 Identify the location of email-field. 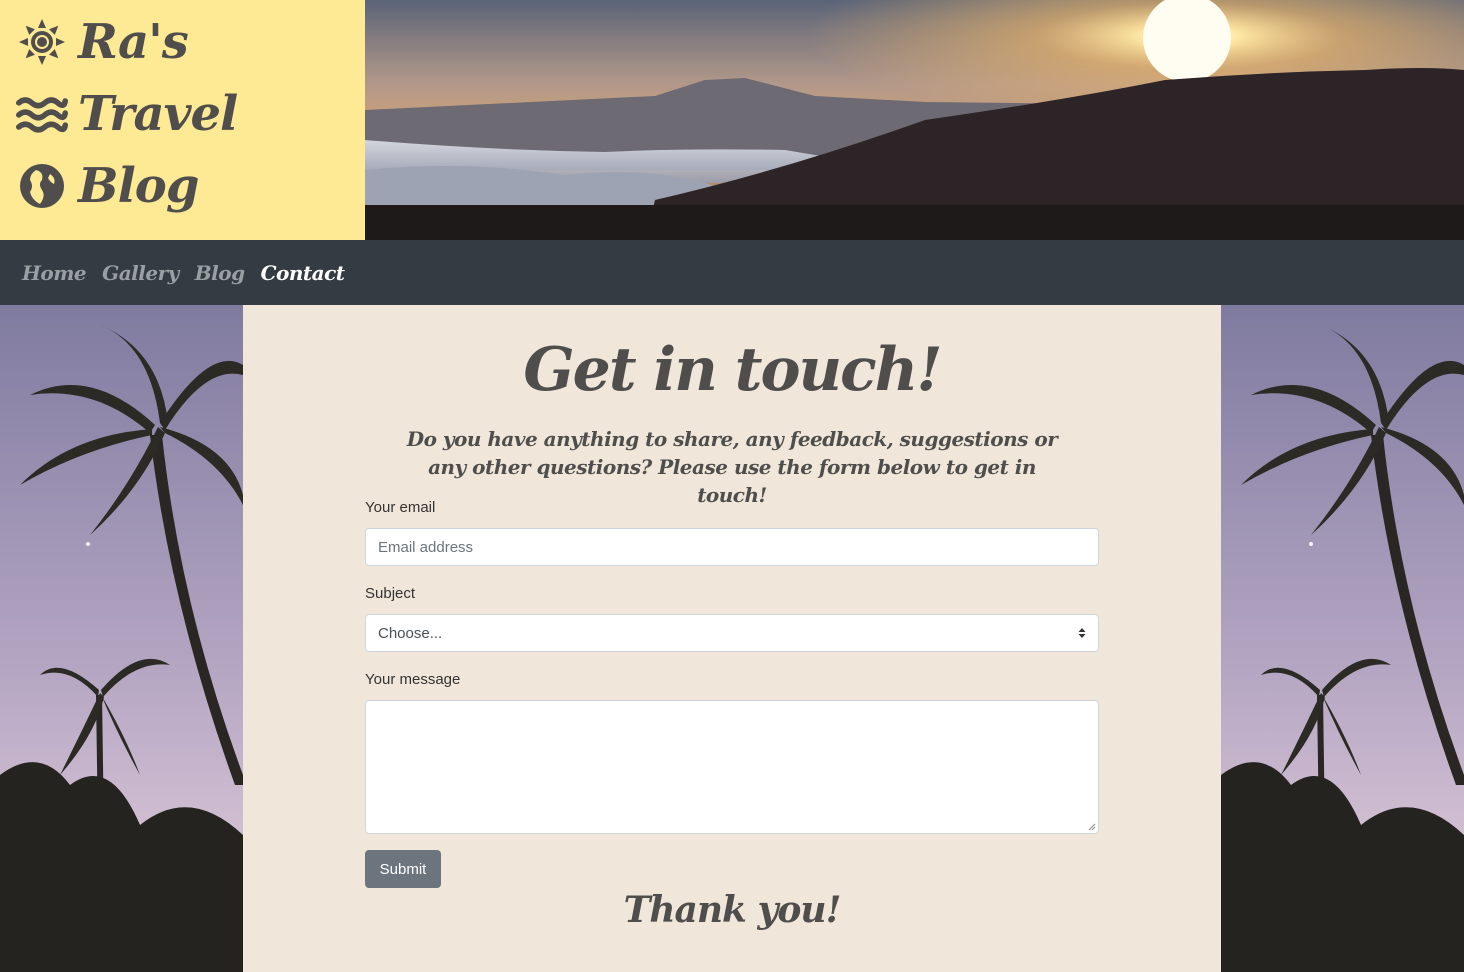
(732, 547).